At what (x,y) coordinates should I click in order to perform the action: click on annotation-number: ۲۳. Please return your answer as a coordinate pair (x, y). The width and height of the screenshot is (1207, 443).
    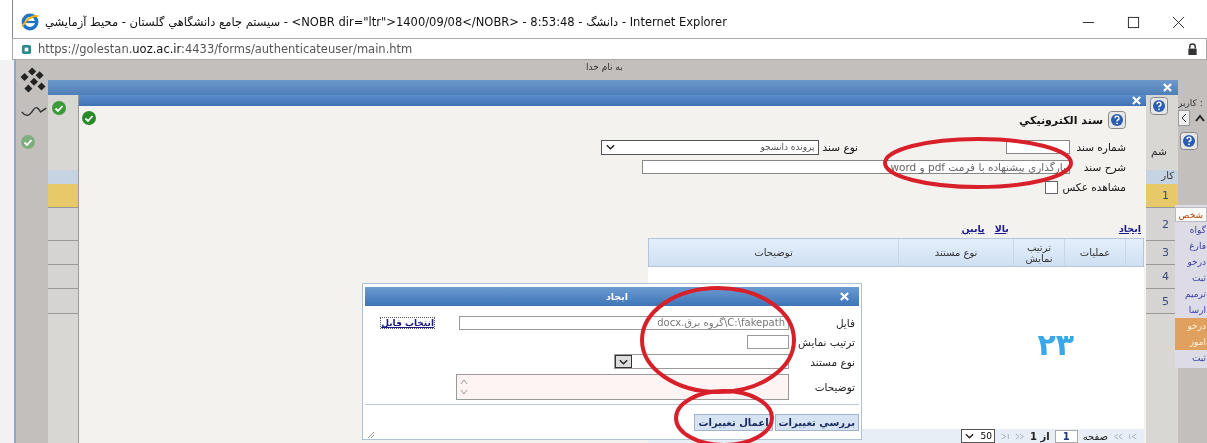
    Looking at the image, I should click on (1055, 344).